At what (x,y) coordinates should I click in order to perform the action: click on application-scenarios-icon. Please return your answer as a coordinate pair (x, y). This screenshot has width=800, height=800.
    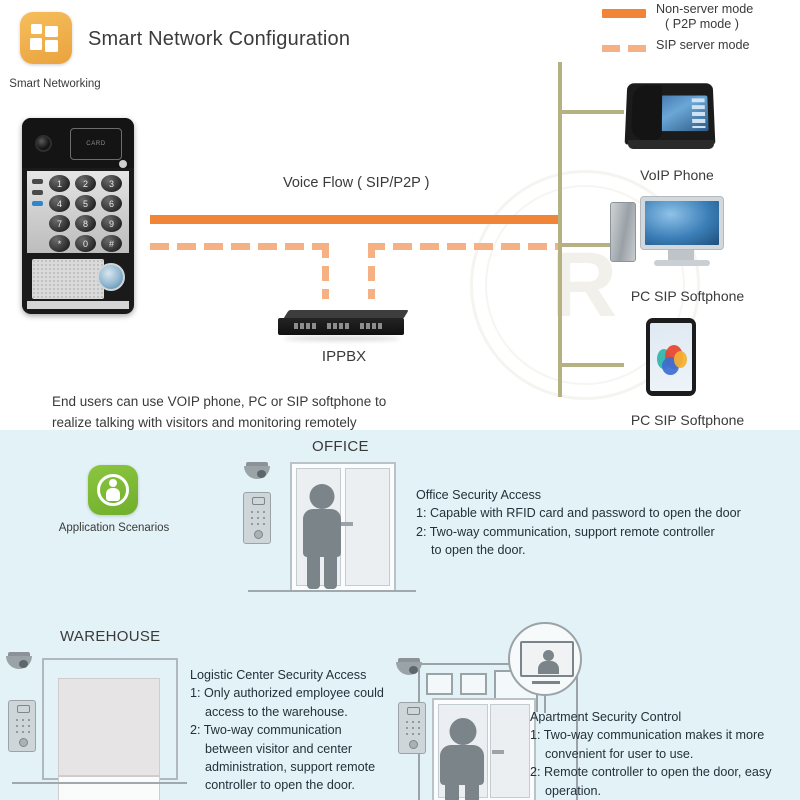
    Looking at the image, I should click on (113, 490).